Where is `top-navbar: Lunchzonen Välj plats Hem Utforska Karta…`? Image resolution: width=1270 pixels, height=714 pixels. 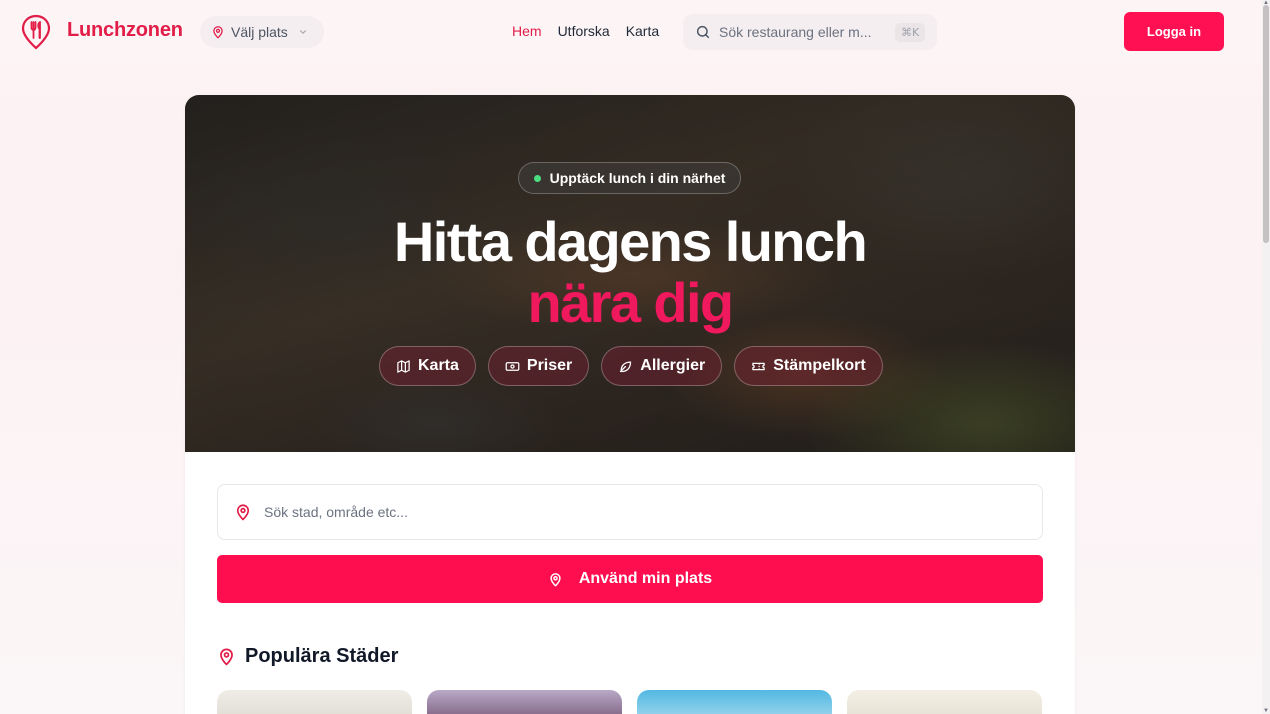 top-navbar: Lunchzonen Välj plats Hem Utforska Karta… is located at coordinates (631, 32).